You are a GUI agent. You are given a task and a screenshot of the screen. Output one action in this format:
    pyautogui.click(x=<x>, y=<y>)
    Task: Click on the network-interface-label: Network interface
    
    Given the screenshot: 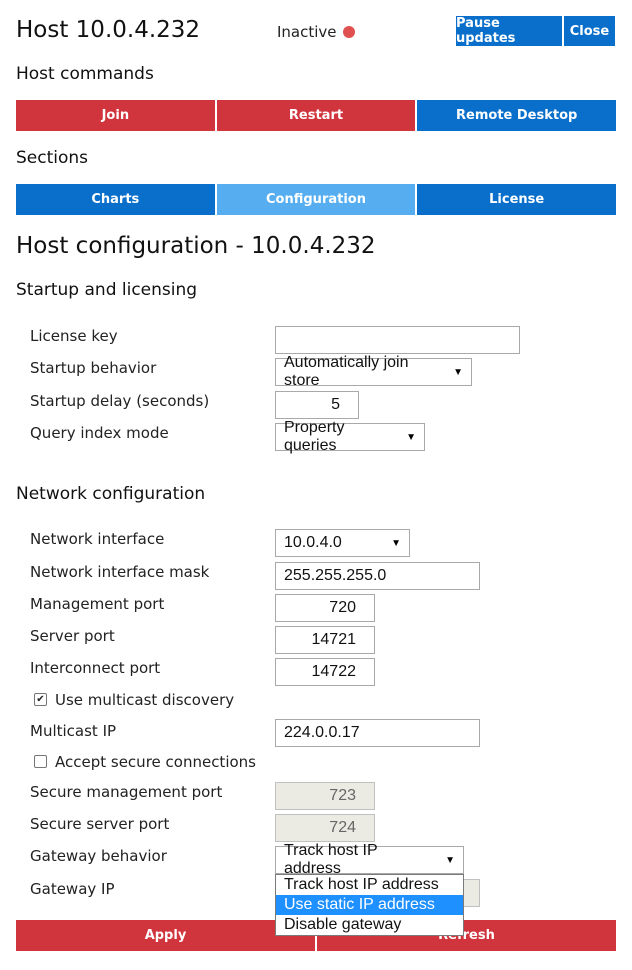 What is the action you would take?
    pyautogui.click(x=97, y=539)
    